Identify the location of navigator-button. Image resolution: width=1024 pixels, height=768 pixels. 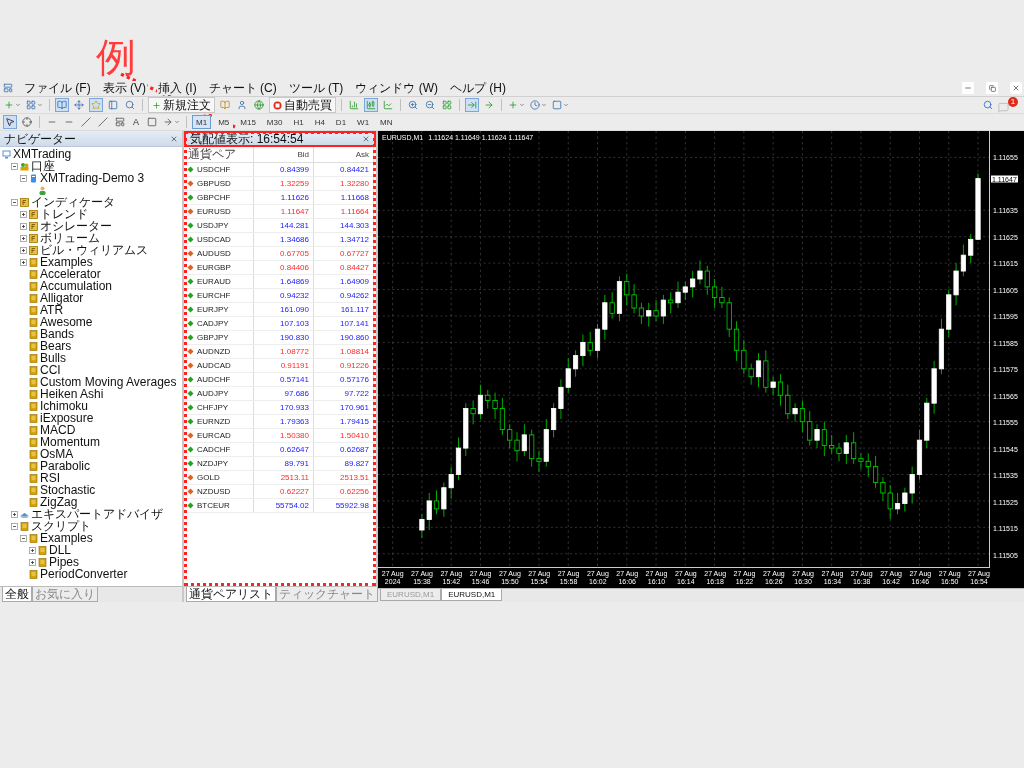
(79, 105).